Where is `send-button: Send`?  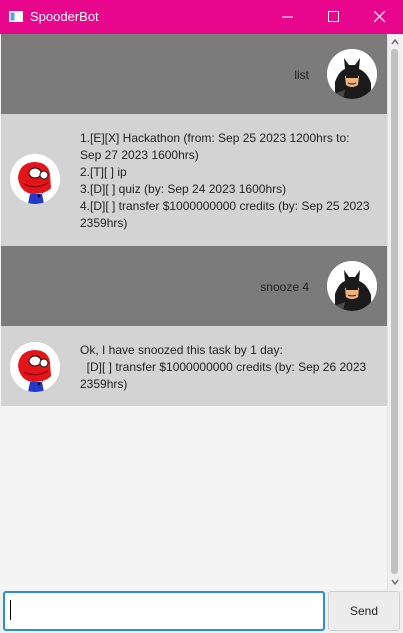
send-button: Send is located at coordinates (364, 611).